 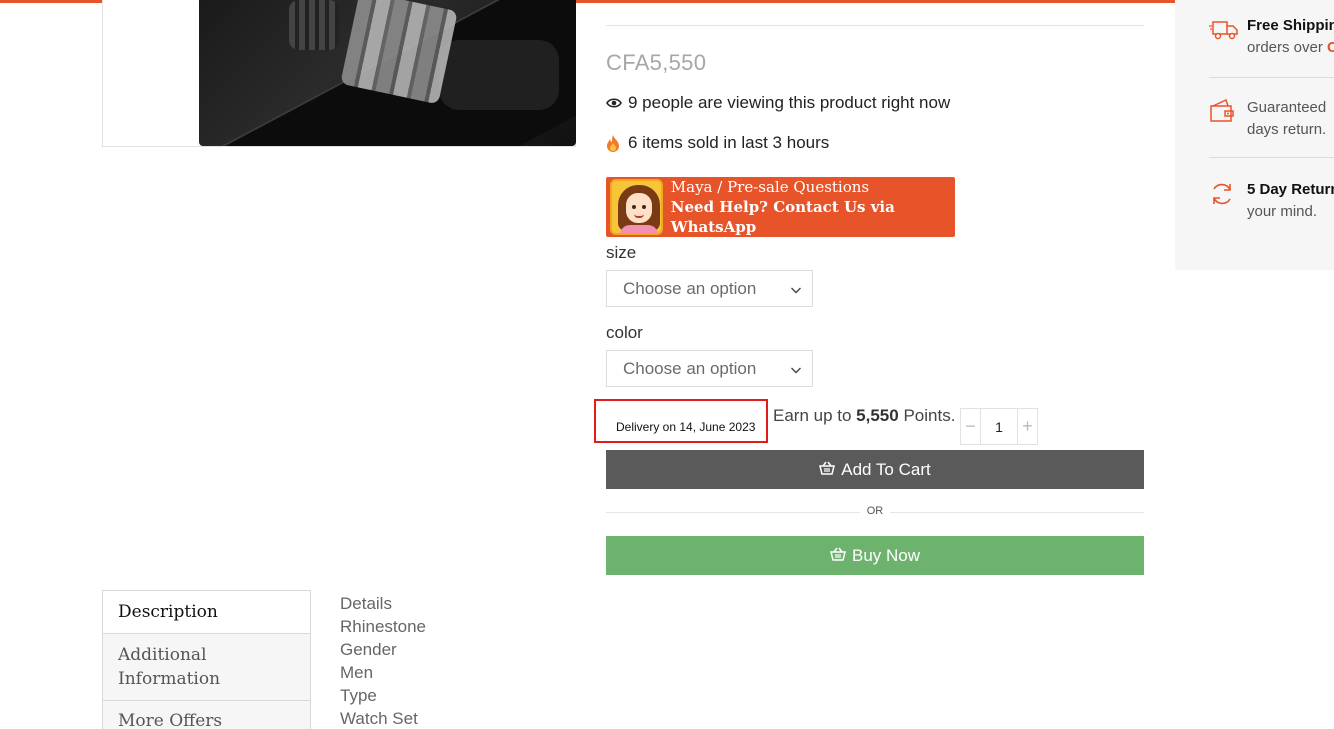 I want to click on add-to-cart-label: Add To Cart, so click(x=886, y=469).